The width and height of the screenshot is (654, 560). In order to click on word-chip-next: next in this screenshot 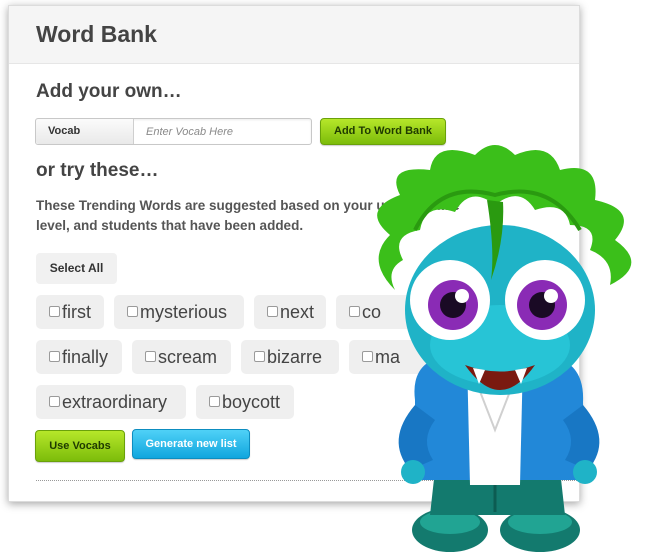, I will do `click(290, 312)`.